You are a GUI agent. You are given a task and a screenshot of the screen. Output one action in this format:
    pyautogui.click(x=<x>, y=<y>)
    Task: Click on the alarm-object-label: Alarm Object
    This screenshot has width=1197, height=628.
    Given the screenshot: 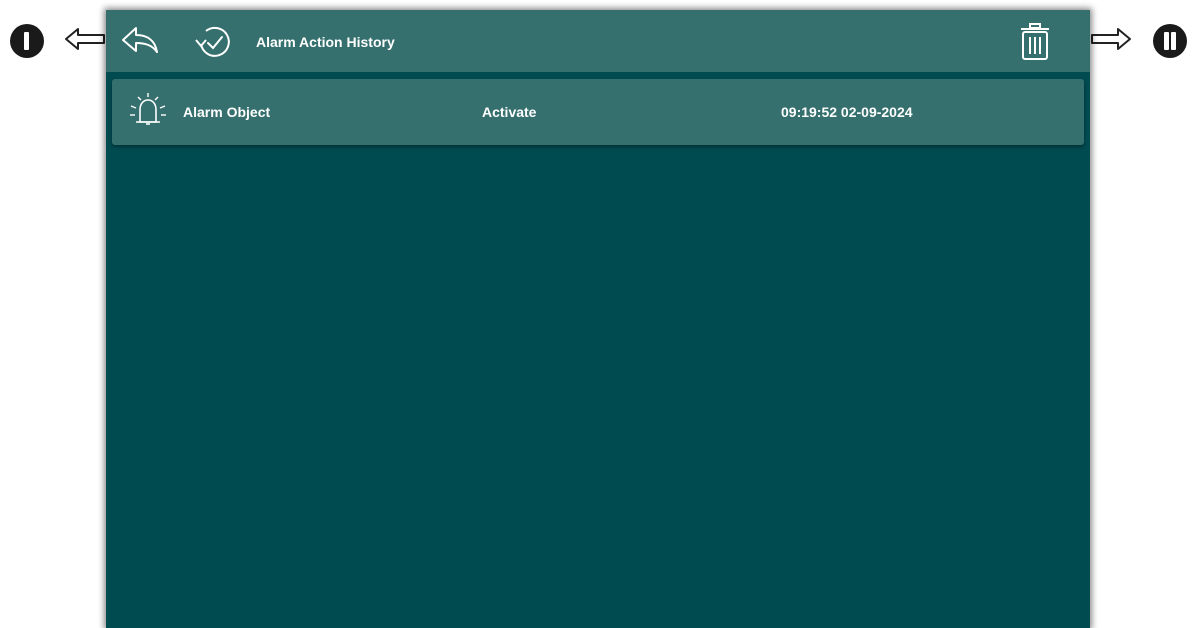 What is the action you would take?
    pyautogui.click(x=227, y=112)
    